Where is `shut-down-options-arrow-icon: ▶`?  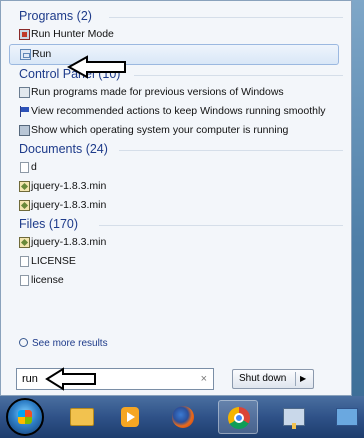
shut-down-options-arrow-icon: ▶ is located at coordinates (303, 379).